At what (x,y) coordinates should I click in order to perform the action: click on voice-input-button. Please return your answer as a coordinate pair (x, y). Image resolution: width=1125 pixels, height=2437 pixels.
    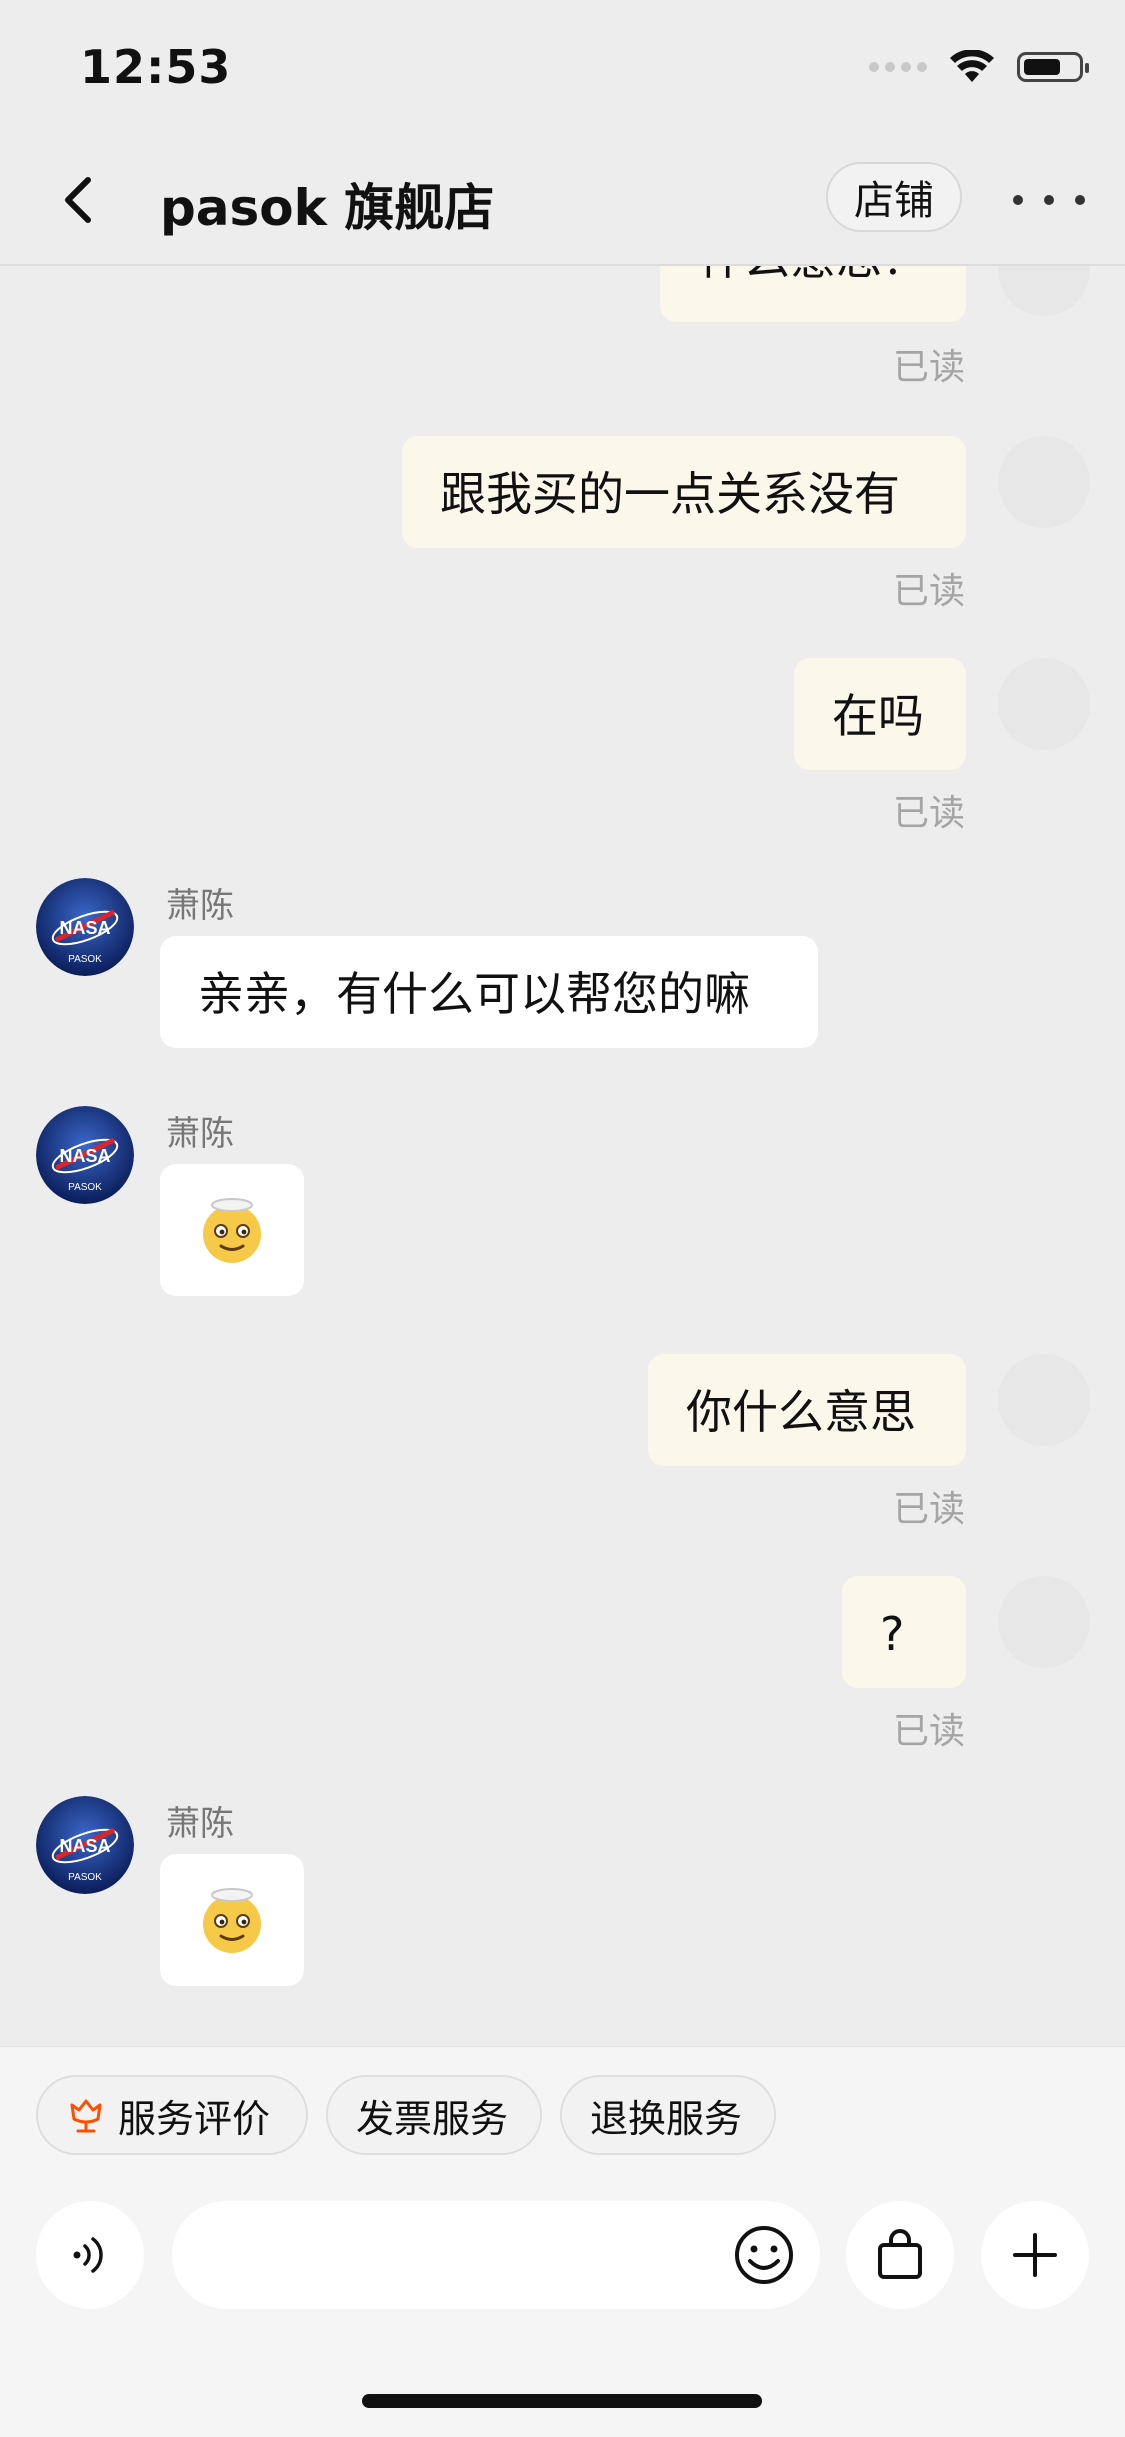
    Looking at the image, I should click on (90, 2255).